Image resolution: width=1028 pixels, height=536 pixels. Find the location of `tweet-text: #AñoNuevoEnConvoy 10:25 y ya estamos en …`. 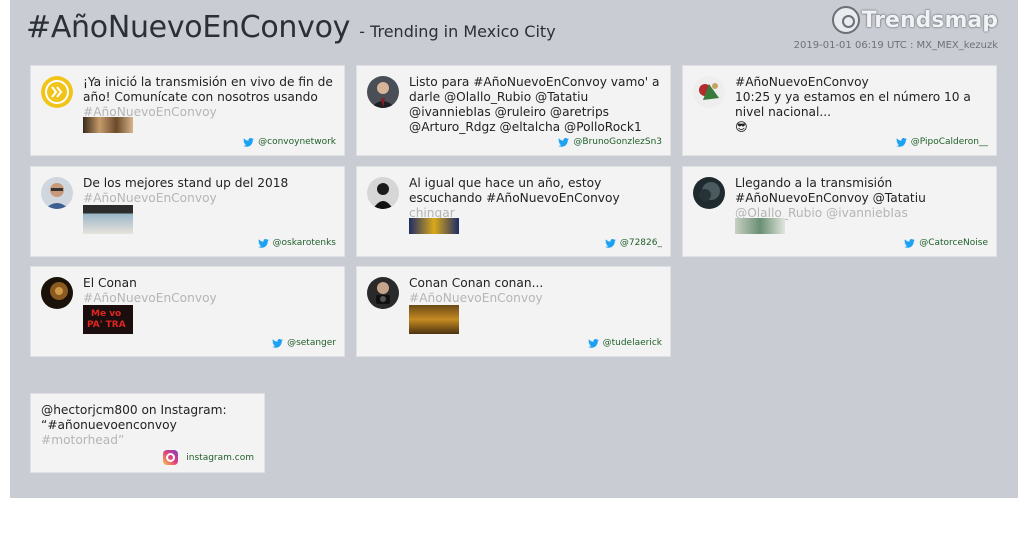

tweet-text: #AñoNuevoEnConvoy 10:25 y ya estamos en … is located at coordinates (853, 104).